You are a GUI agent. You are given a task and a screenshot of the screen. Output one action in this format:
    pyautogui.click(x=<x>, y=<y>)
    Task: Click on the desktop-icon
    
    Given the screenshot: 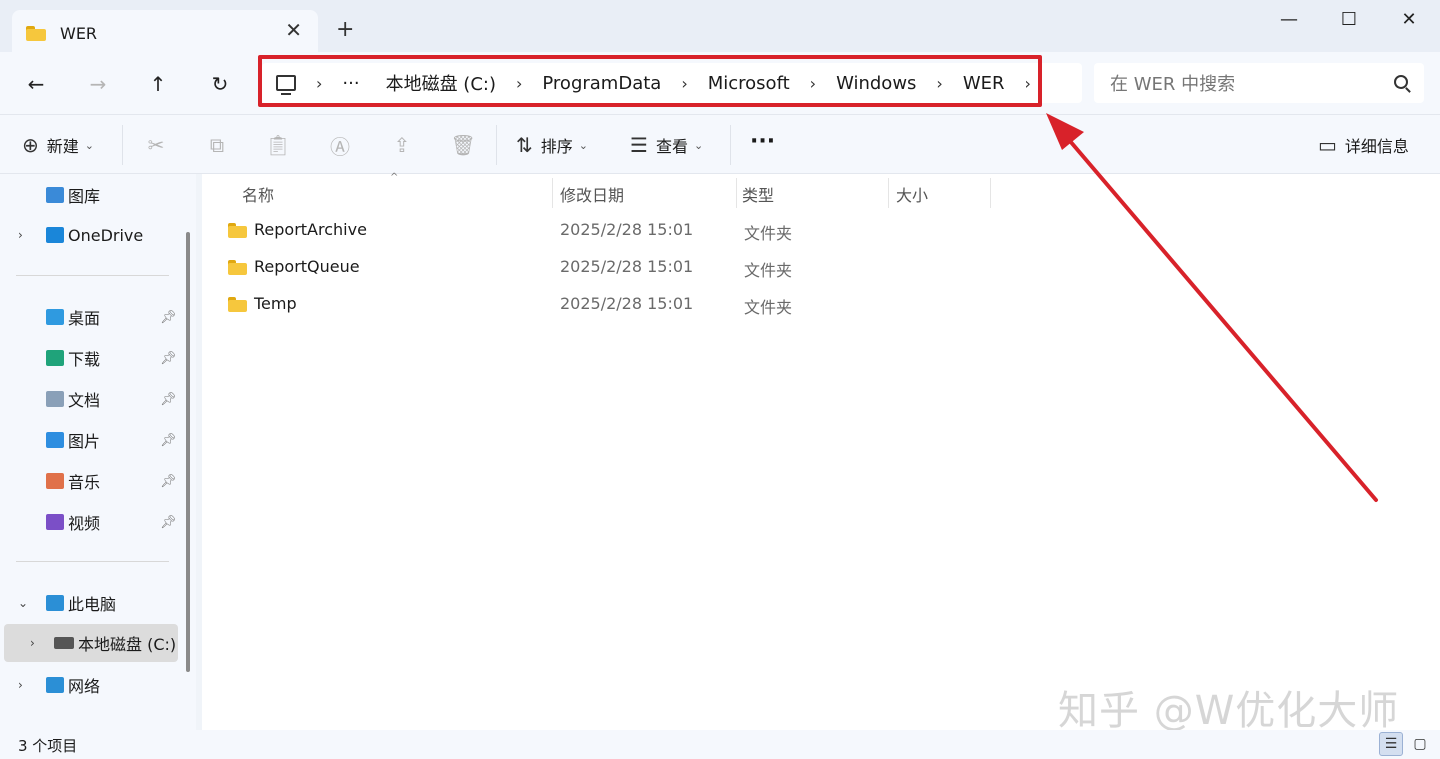 What is the action you would take?
    pyautogui.click(x=55, y=317)
    